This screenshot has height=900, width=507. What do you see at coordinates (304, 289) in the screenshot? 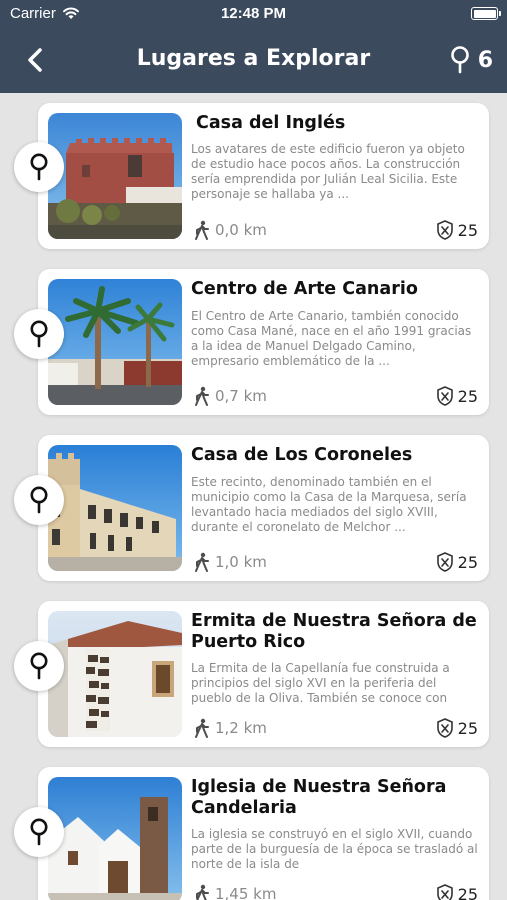
I see `place-title: Centro de Arte Canario` at bounding box center [304, 289].